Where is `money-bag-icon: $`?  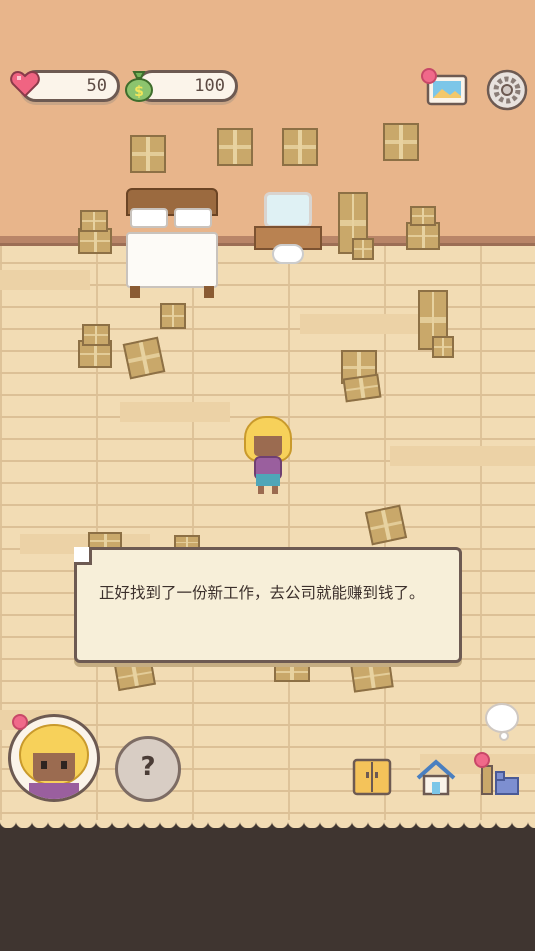
money-bag-icon: $ is located at coordinates (139, 86).